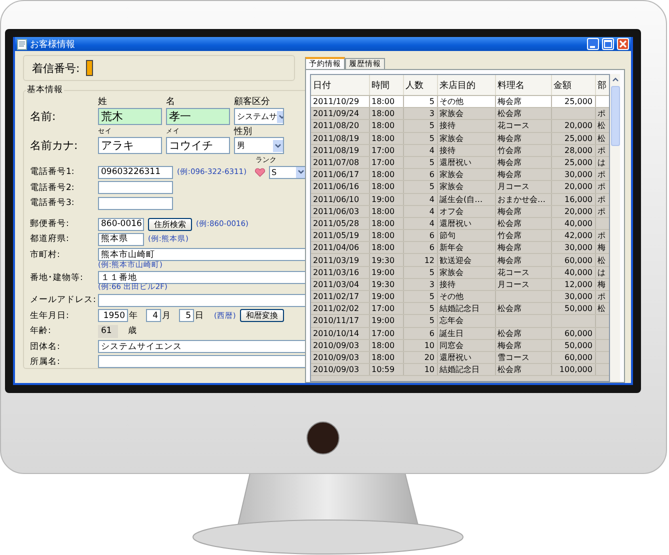 The image size is (669, 555). I want to click on column-header: 人数, so click(420, 85).